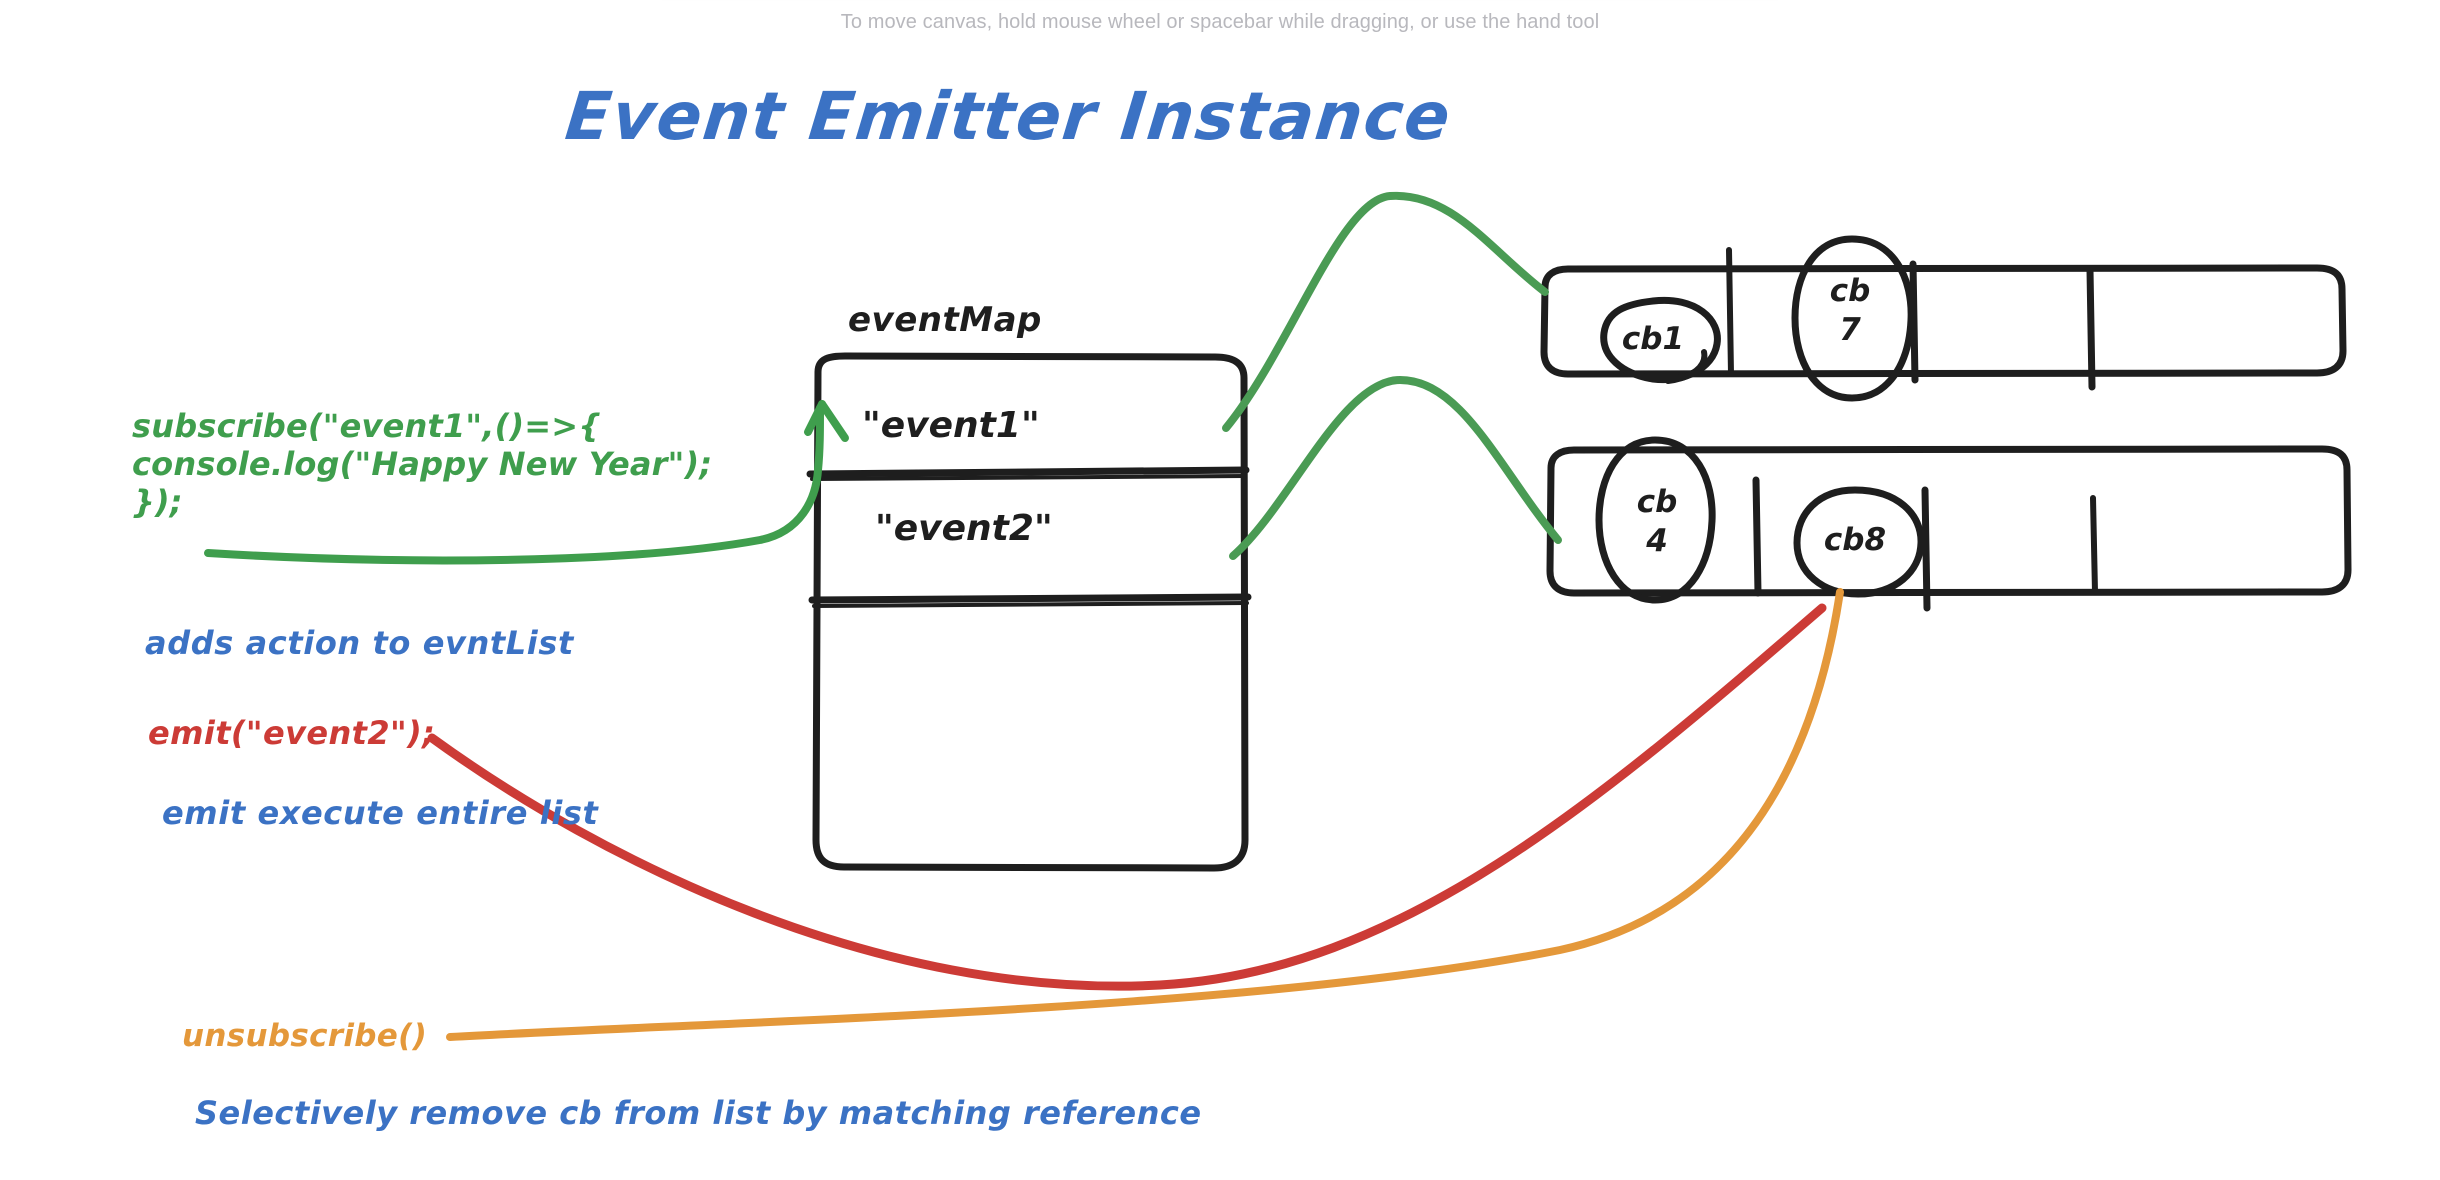  What do you see at coordinates (951, 426) in the screenshot?
I see `event-map-row-event1: "event1"` at bounding box center [951, 426].